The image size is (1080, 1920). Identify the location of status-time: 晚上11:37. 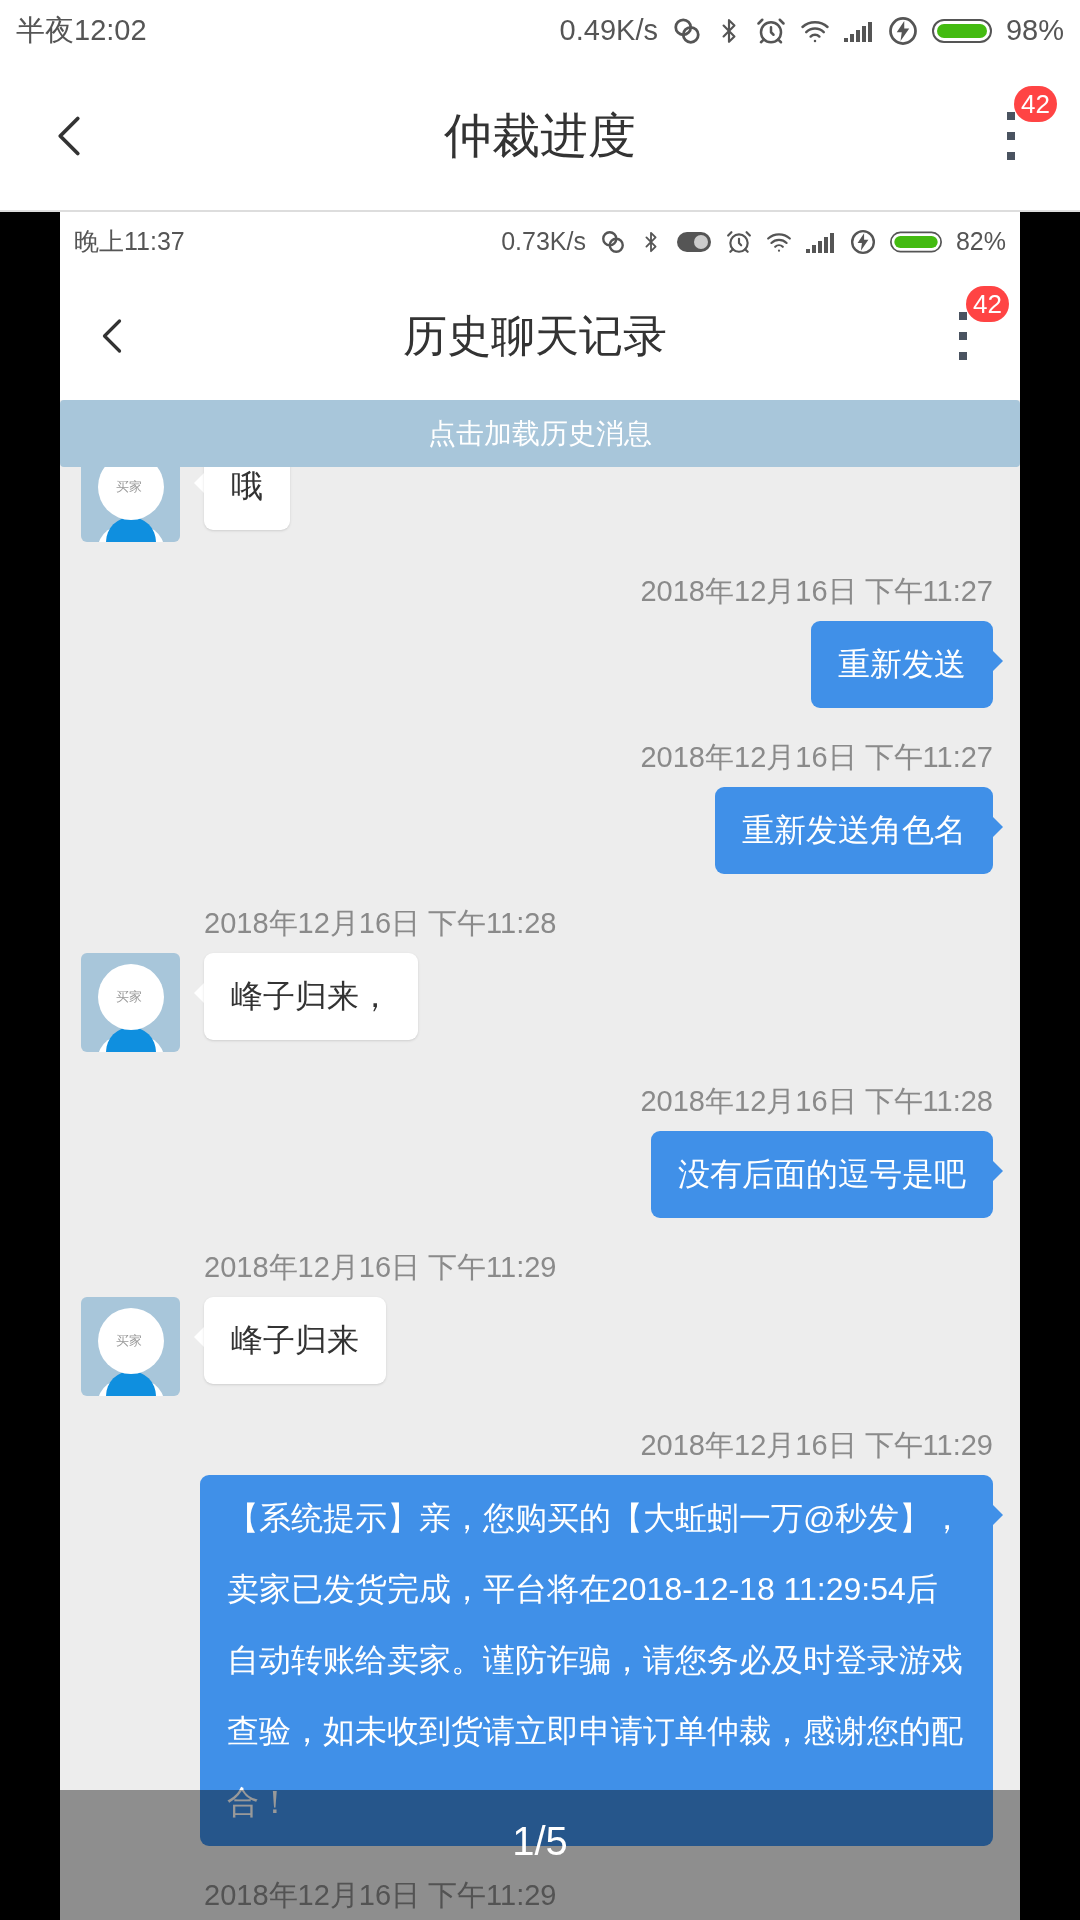
(129, 242).